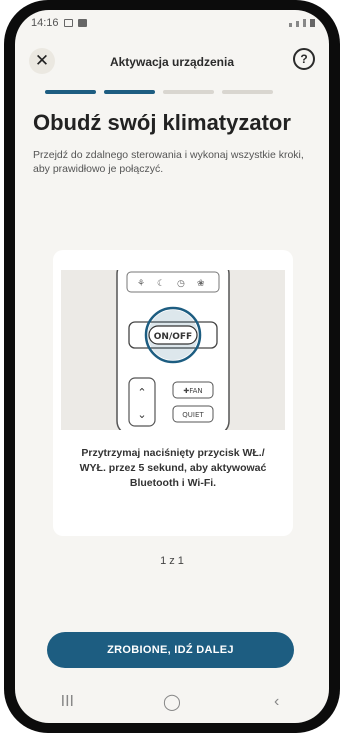 Image resolution: width=344 pixels, height=737 pixels. What do you see at coordinates (277, 702) in the screenshot?
I see `back-button: ‹` at bounding box center [277, 702].